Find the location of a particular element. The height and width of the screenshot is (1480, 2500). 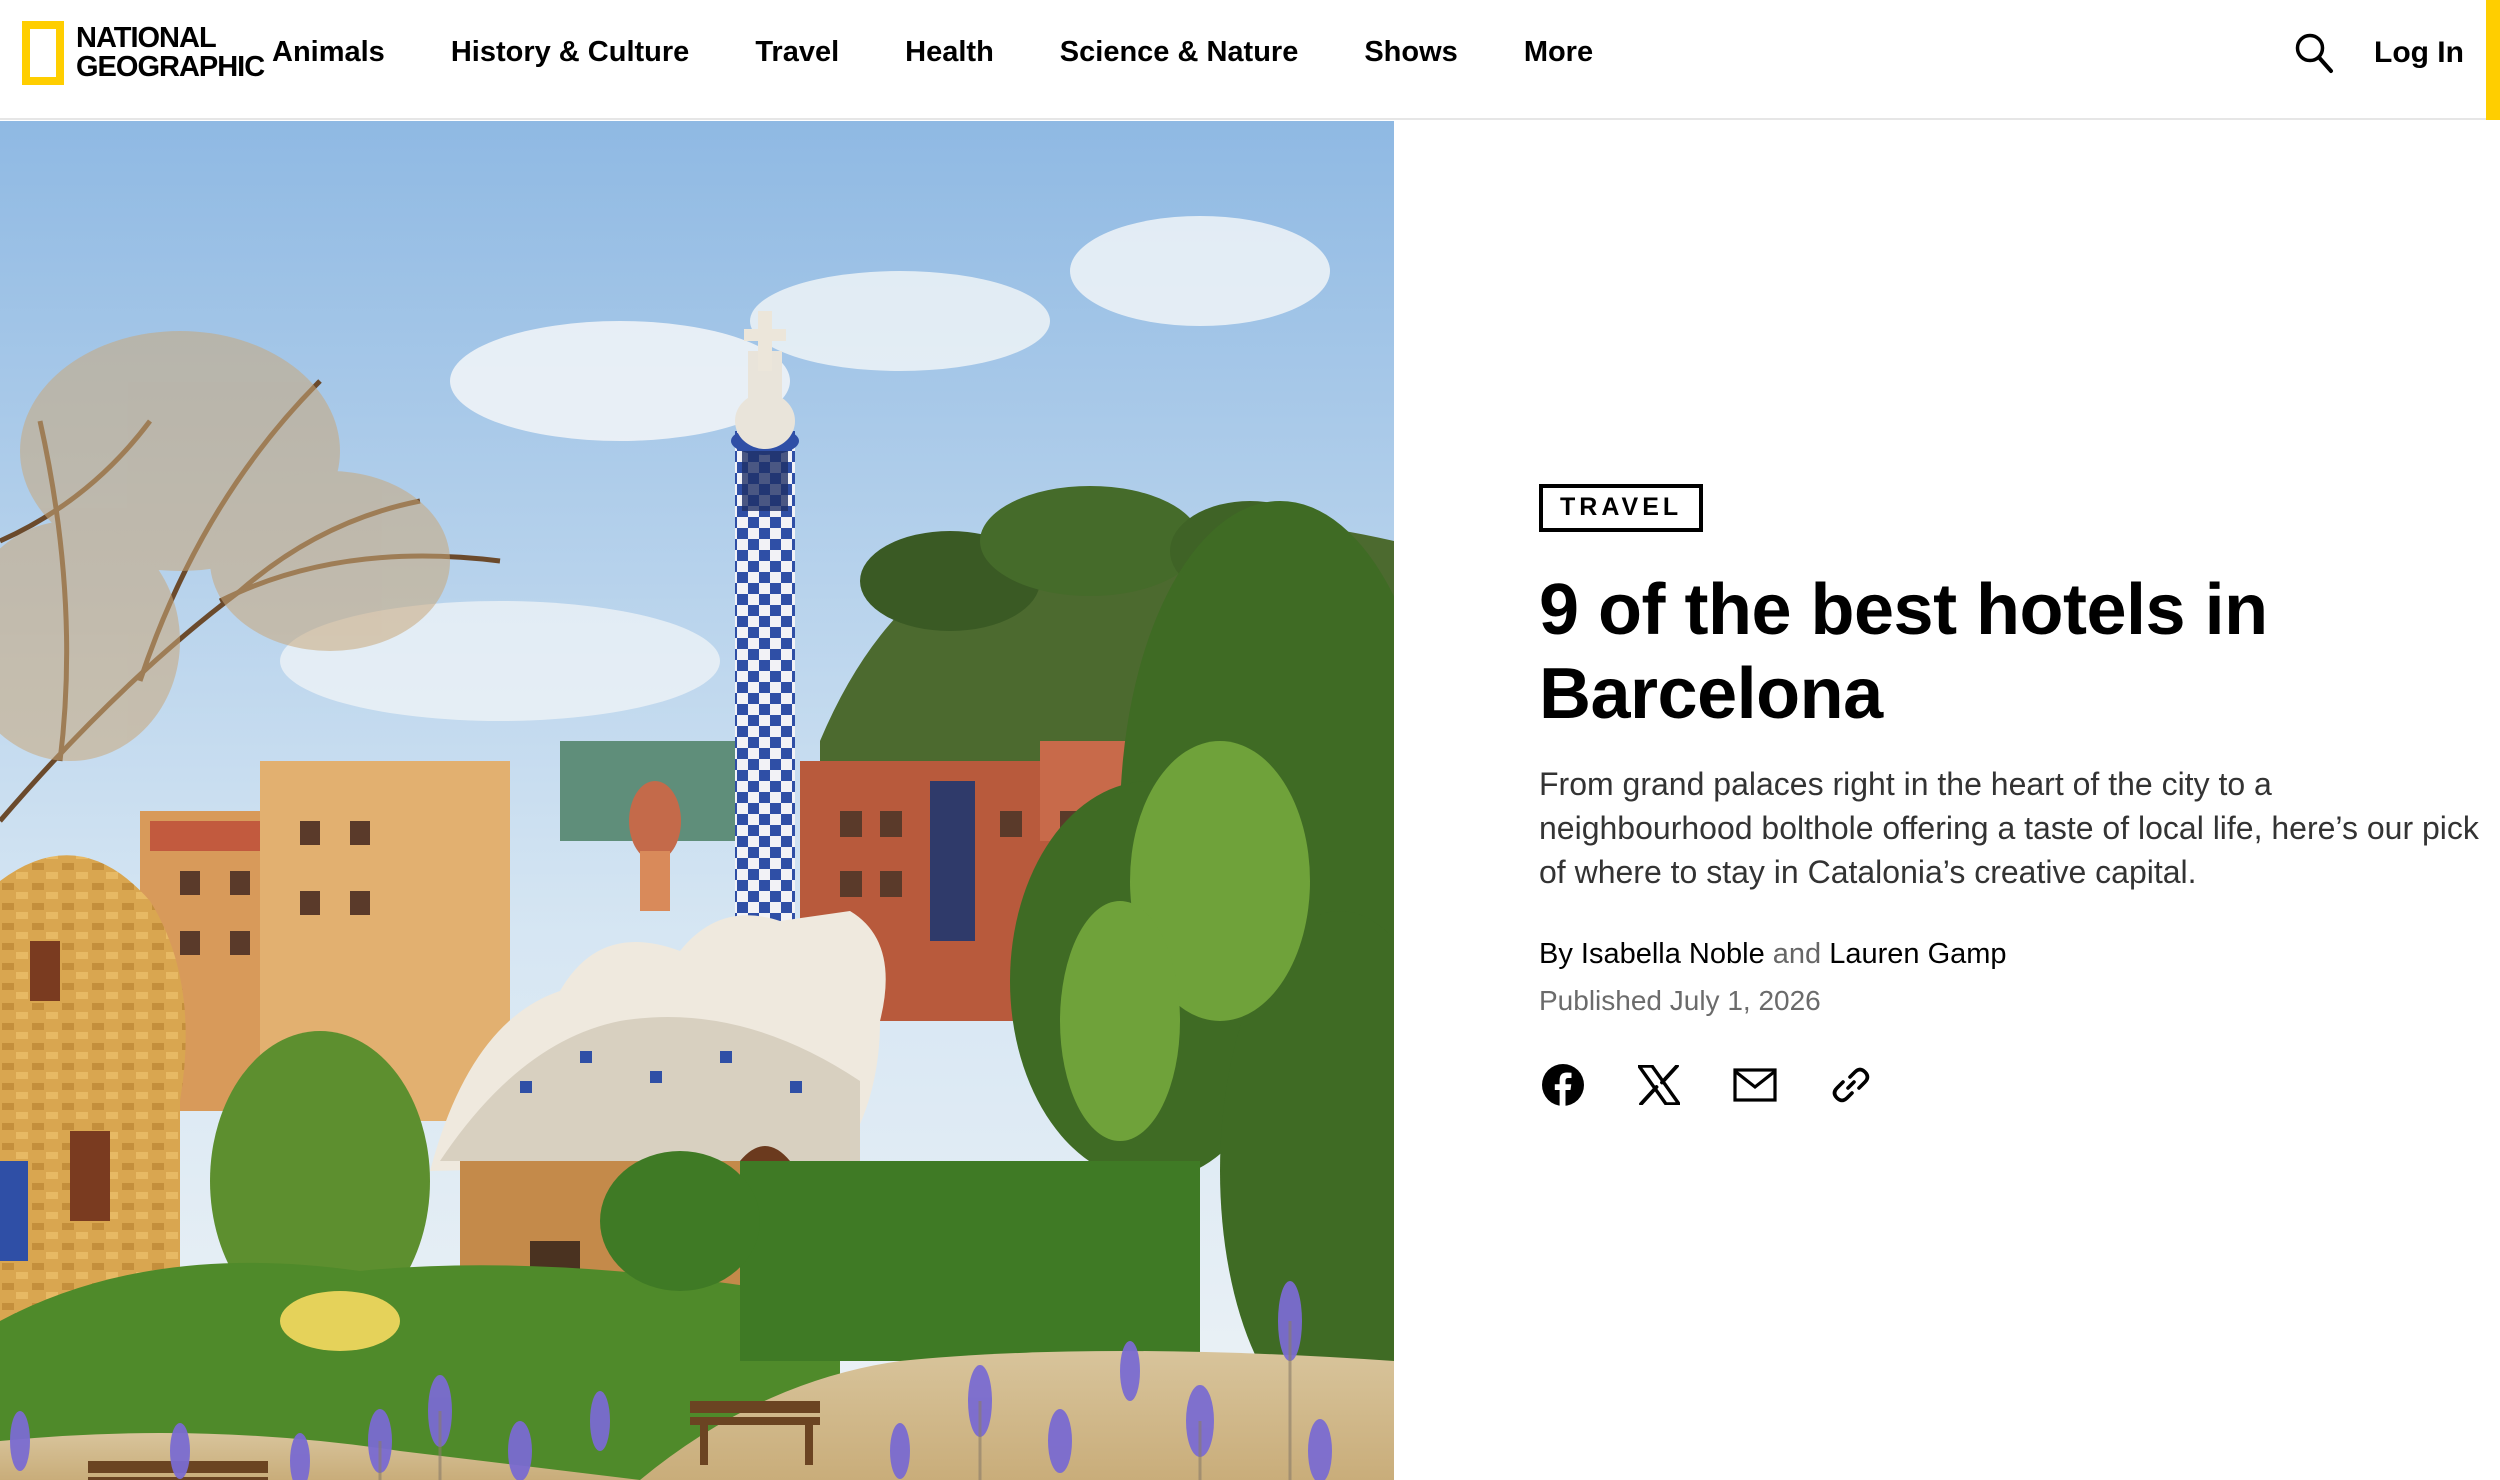

author-link-lauren-gamp: Lauren Gamp is located at coordinates (1917, 954).